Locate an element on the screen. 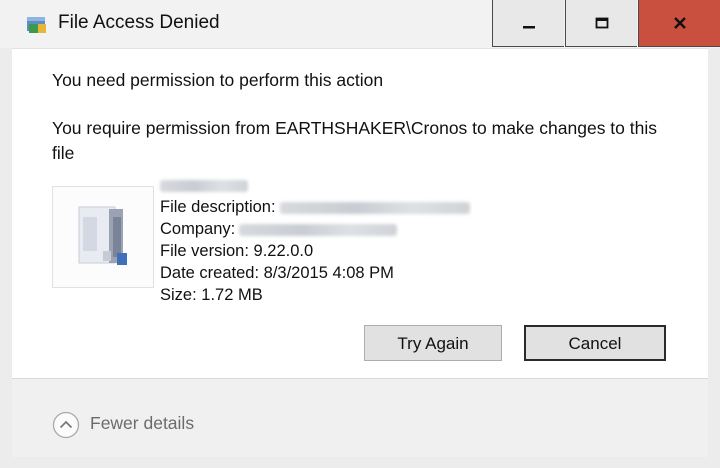  date-created-row: Date created: 8/3/2015 4:08 PM is located at coordinates (315, 273).